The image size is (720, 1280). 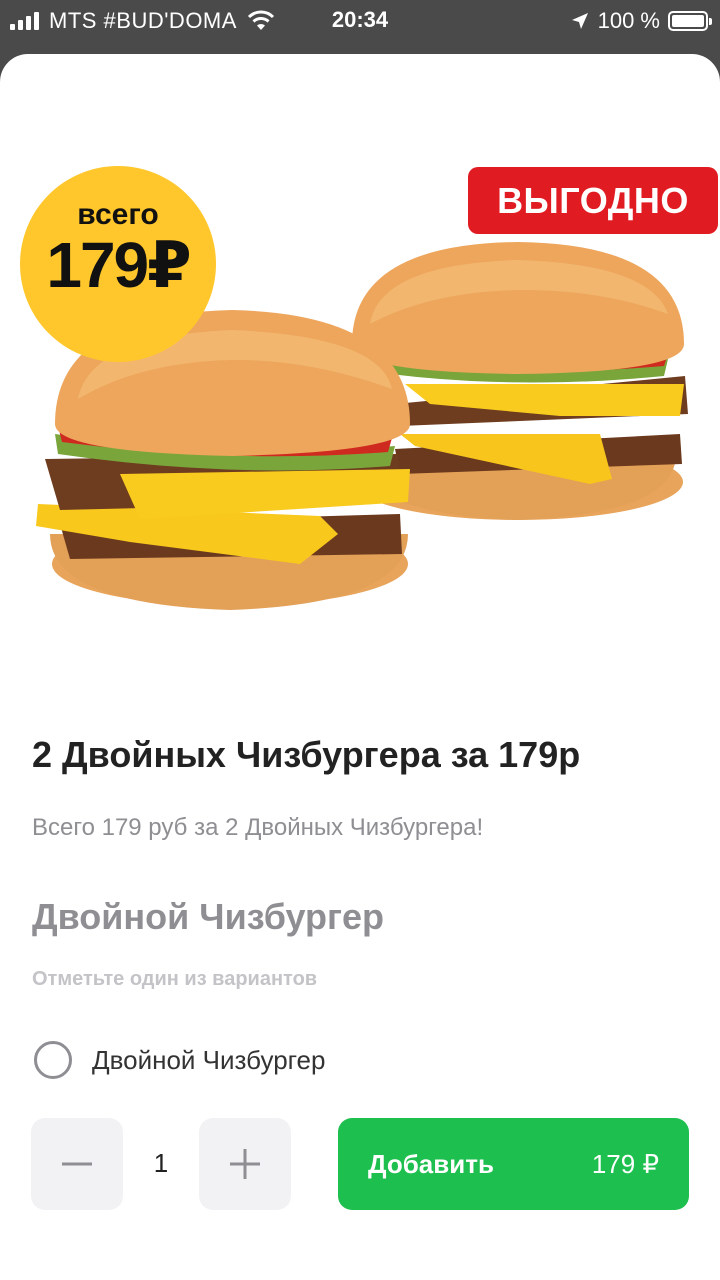 What do you see at coordinates (579, 21) in the screenshot?
I see `location-arrow-icon` at bounding box center [579, 21].